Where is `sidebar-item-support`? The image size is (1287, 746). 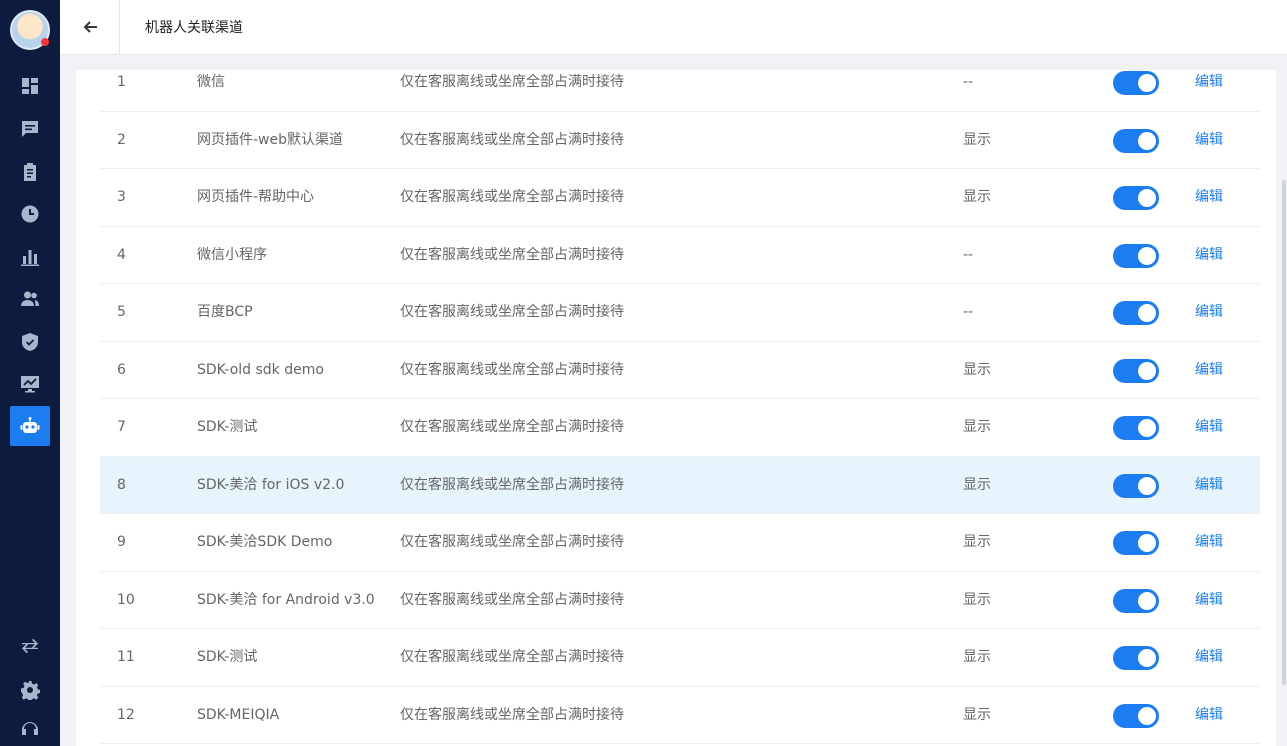 sidebar-item-support is located at coordinates (30, 731).